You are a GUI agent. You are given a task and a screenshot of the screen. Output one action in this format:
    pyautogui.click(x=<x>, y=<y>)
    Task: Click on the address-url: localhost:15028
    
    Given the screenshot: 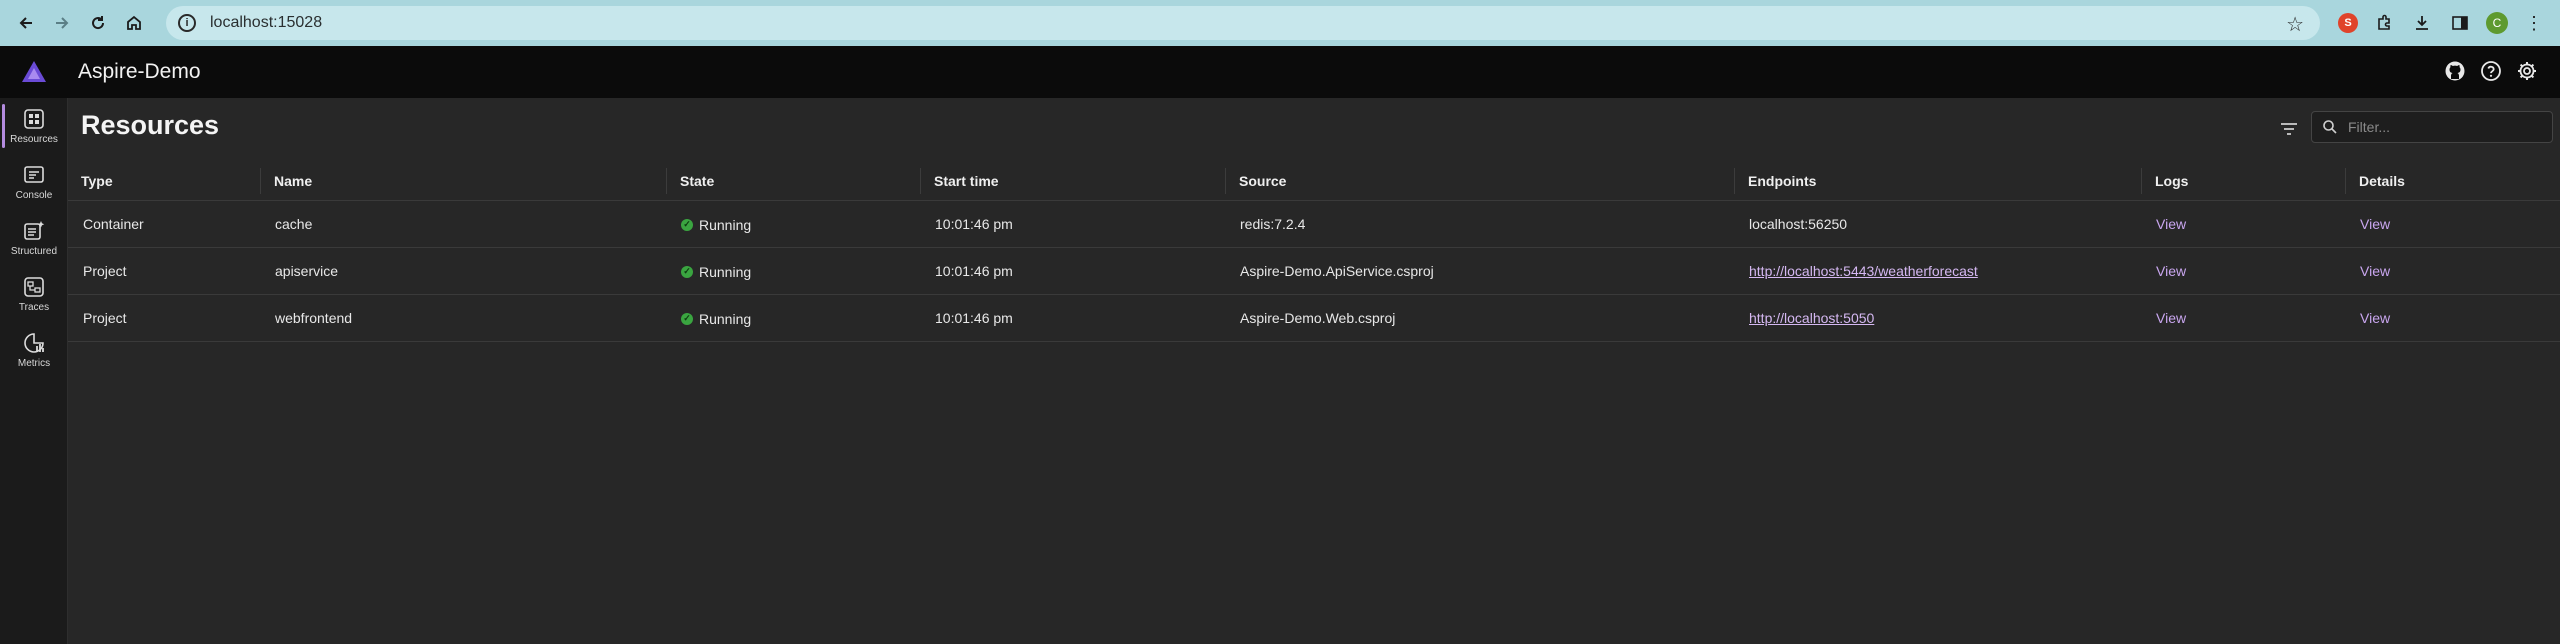 What is the action you would take?
    pyautogui.click(x=266, y=22)
    